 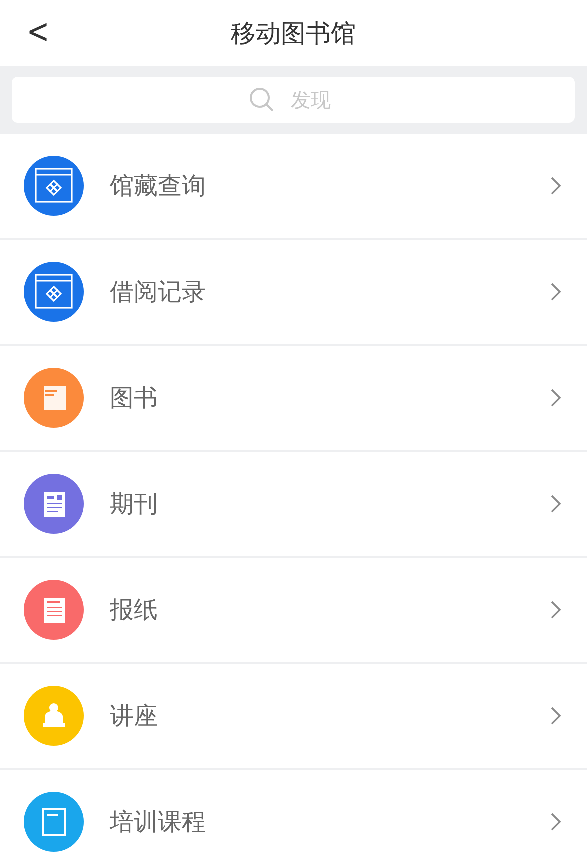 What do you see at coordinates (293, 611) in the screenshot?
I see `menu-item: 报纸` at bounding box center [293, 611].